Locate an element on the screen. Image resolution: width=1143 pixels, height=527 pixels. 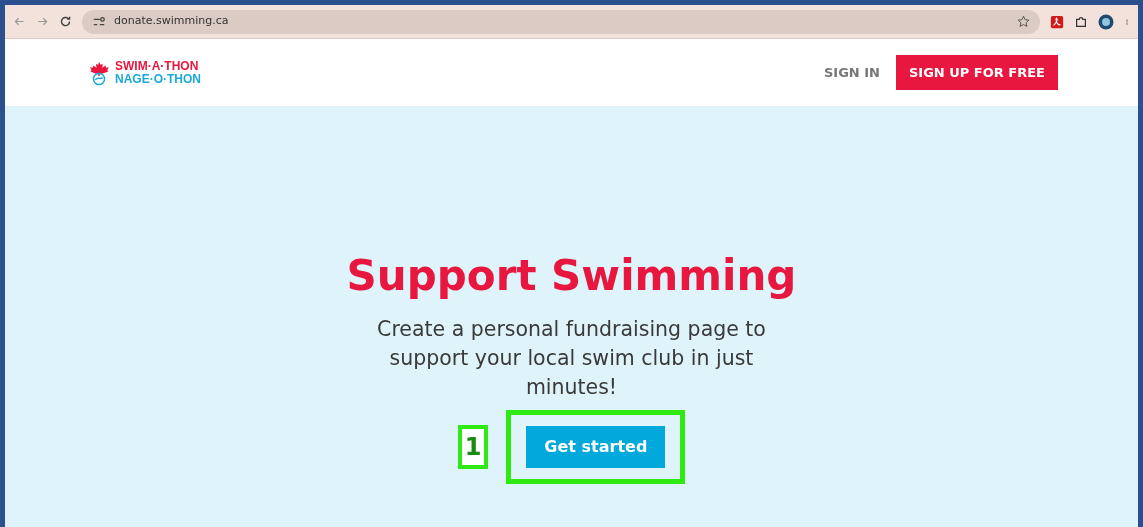
avatar-icon is located at coordinates (1106, 21).